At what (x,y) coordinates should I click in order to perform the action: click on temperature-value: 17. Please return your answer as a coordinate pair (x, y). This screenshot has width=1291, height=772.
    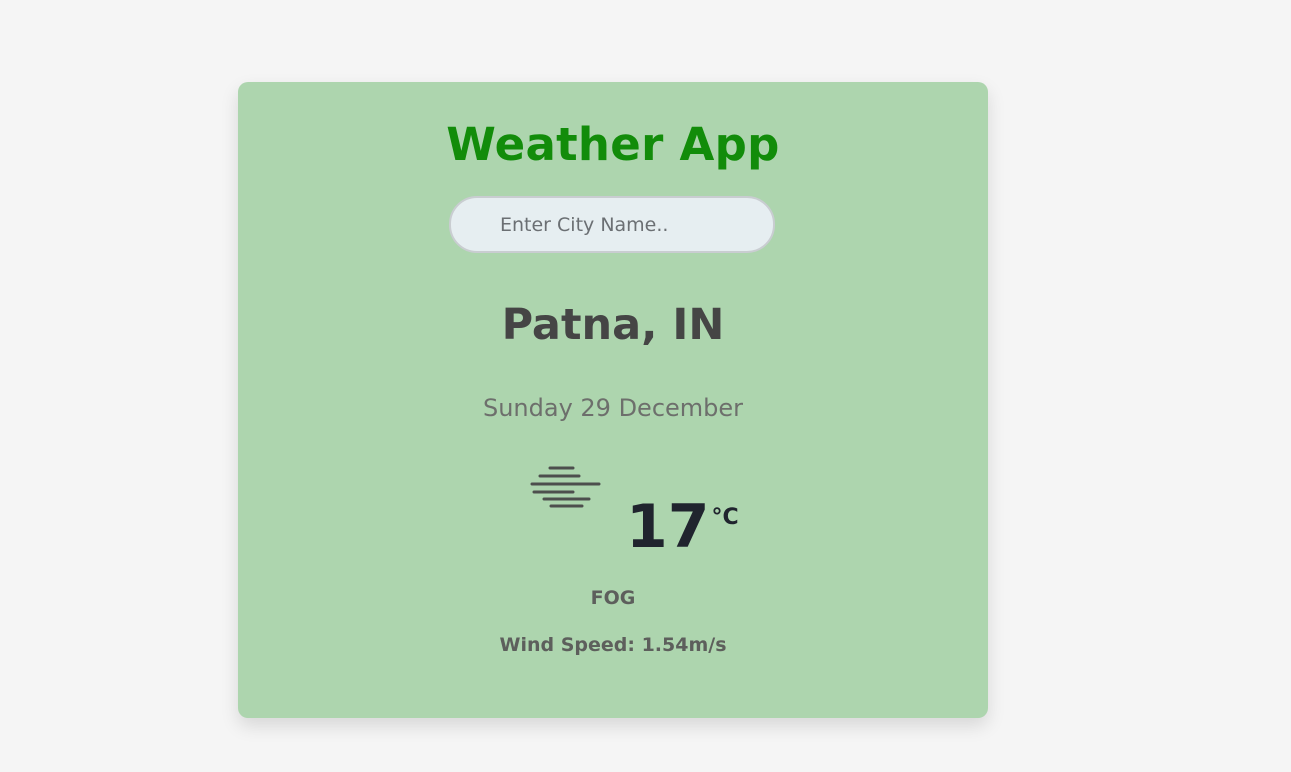
    Looking at the image, I should click on (668, 527).